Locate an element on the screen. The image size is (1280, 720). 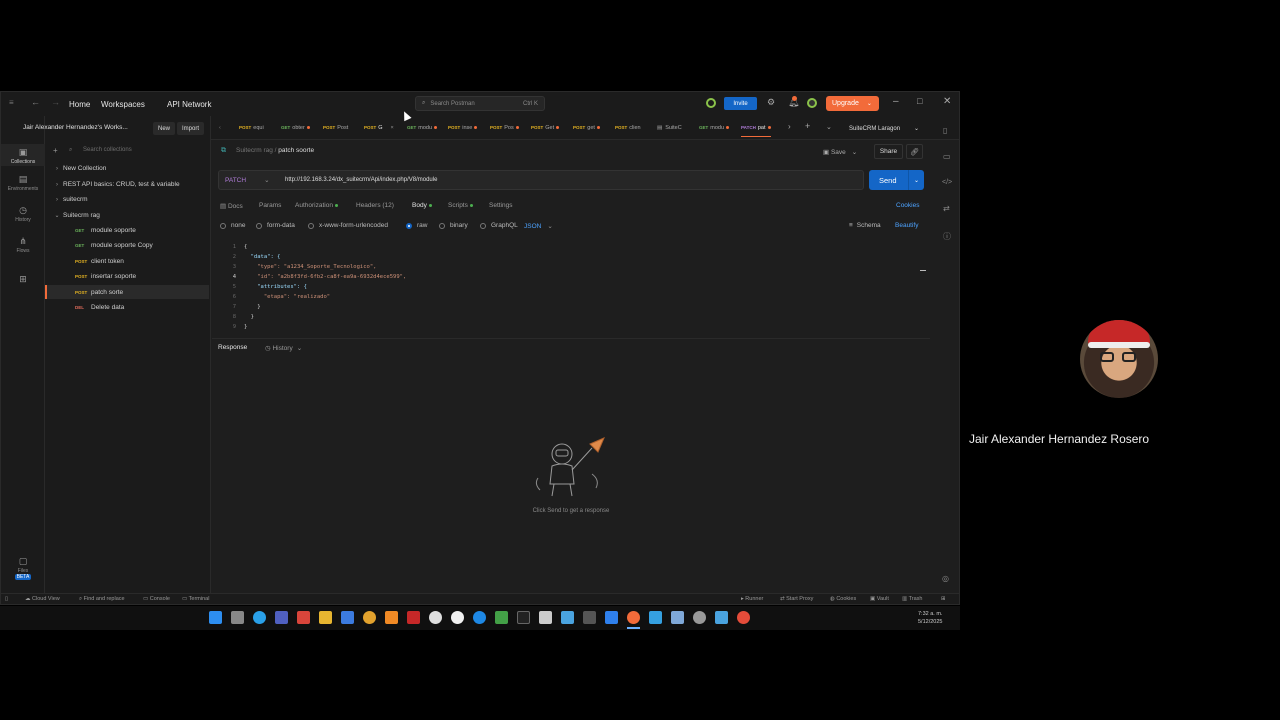
tree-item-suitecrm: › suitecrm is located at coordinates (69, 199).